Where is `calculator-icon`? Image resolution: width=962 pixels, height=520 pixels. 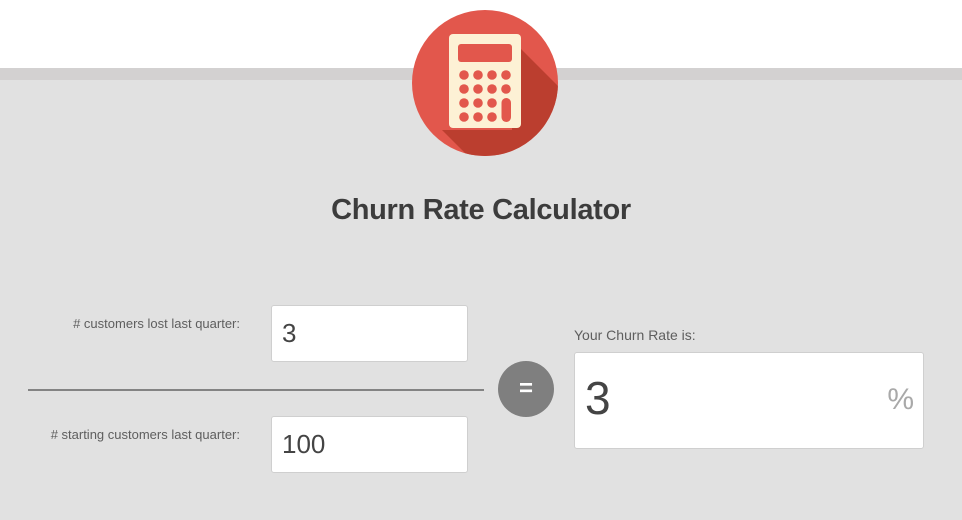
calculator-icon is located at coordinates (485, 83).